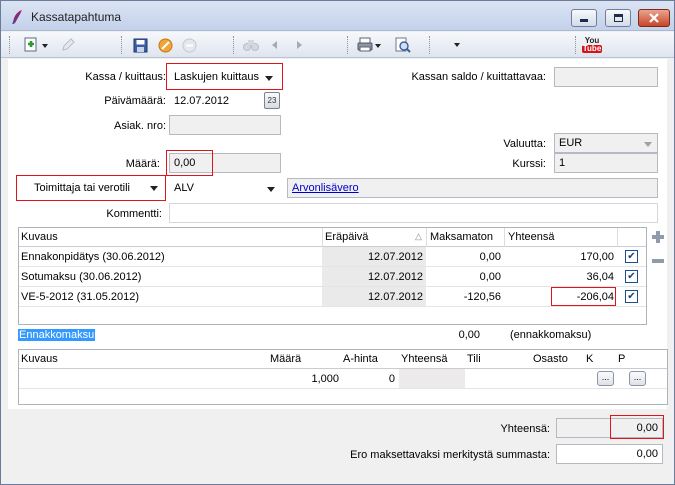 This screenshot has width=675, height=485. Describe the element at coordinates (81, 277) in the screenshot. I see `row-kuvaus: Sotumaksu (30.06.2012)` at that location.